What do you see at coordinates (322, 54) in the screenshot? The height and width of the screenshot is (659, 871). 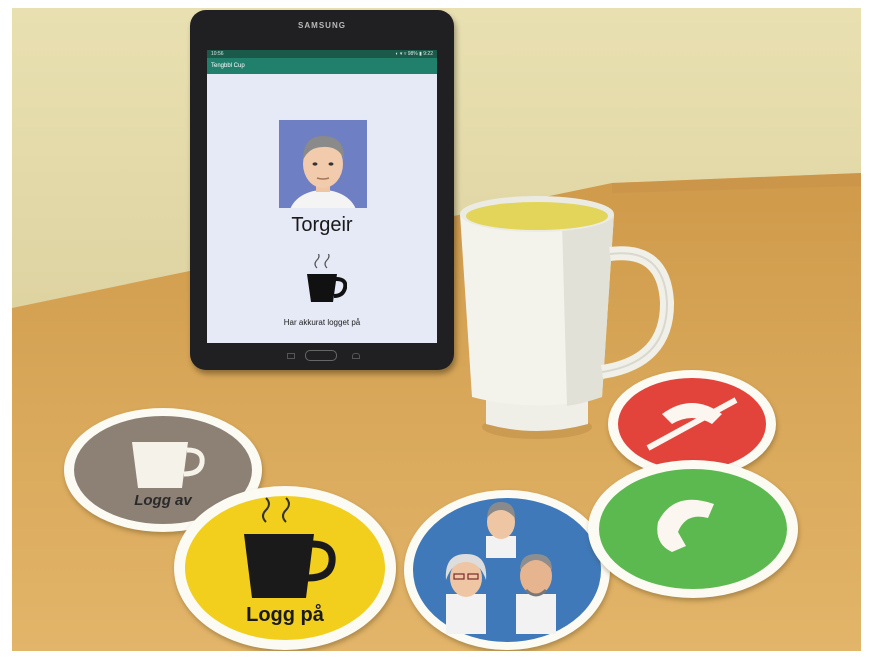 I see `status-bar: 10:56 ◐ ▾ ▿ 98% ▮ 9:22` at bounding box center [322, 54].